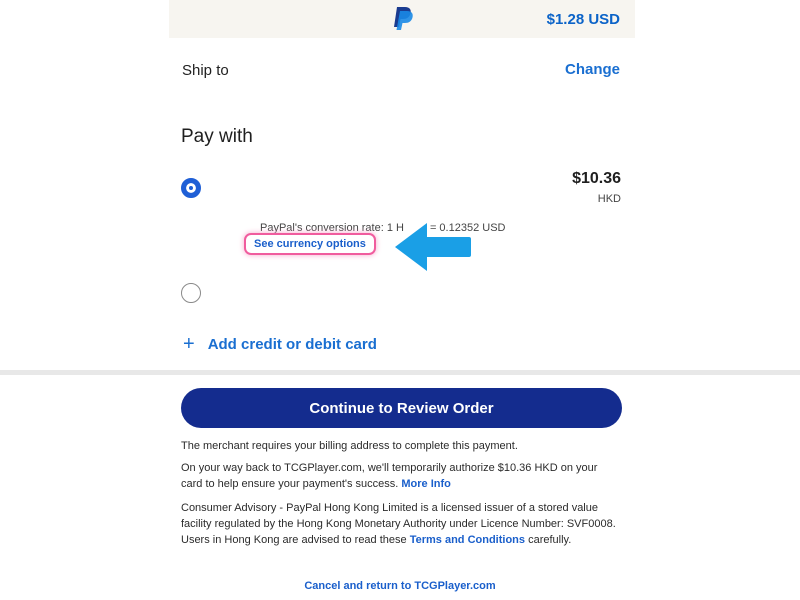  What do you see at coordinates (400, 586) in the screenshot?
I see `cancel-return-link: Cancel and return to TCGPlayer.com` at bounding box center [400, 586].